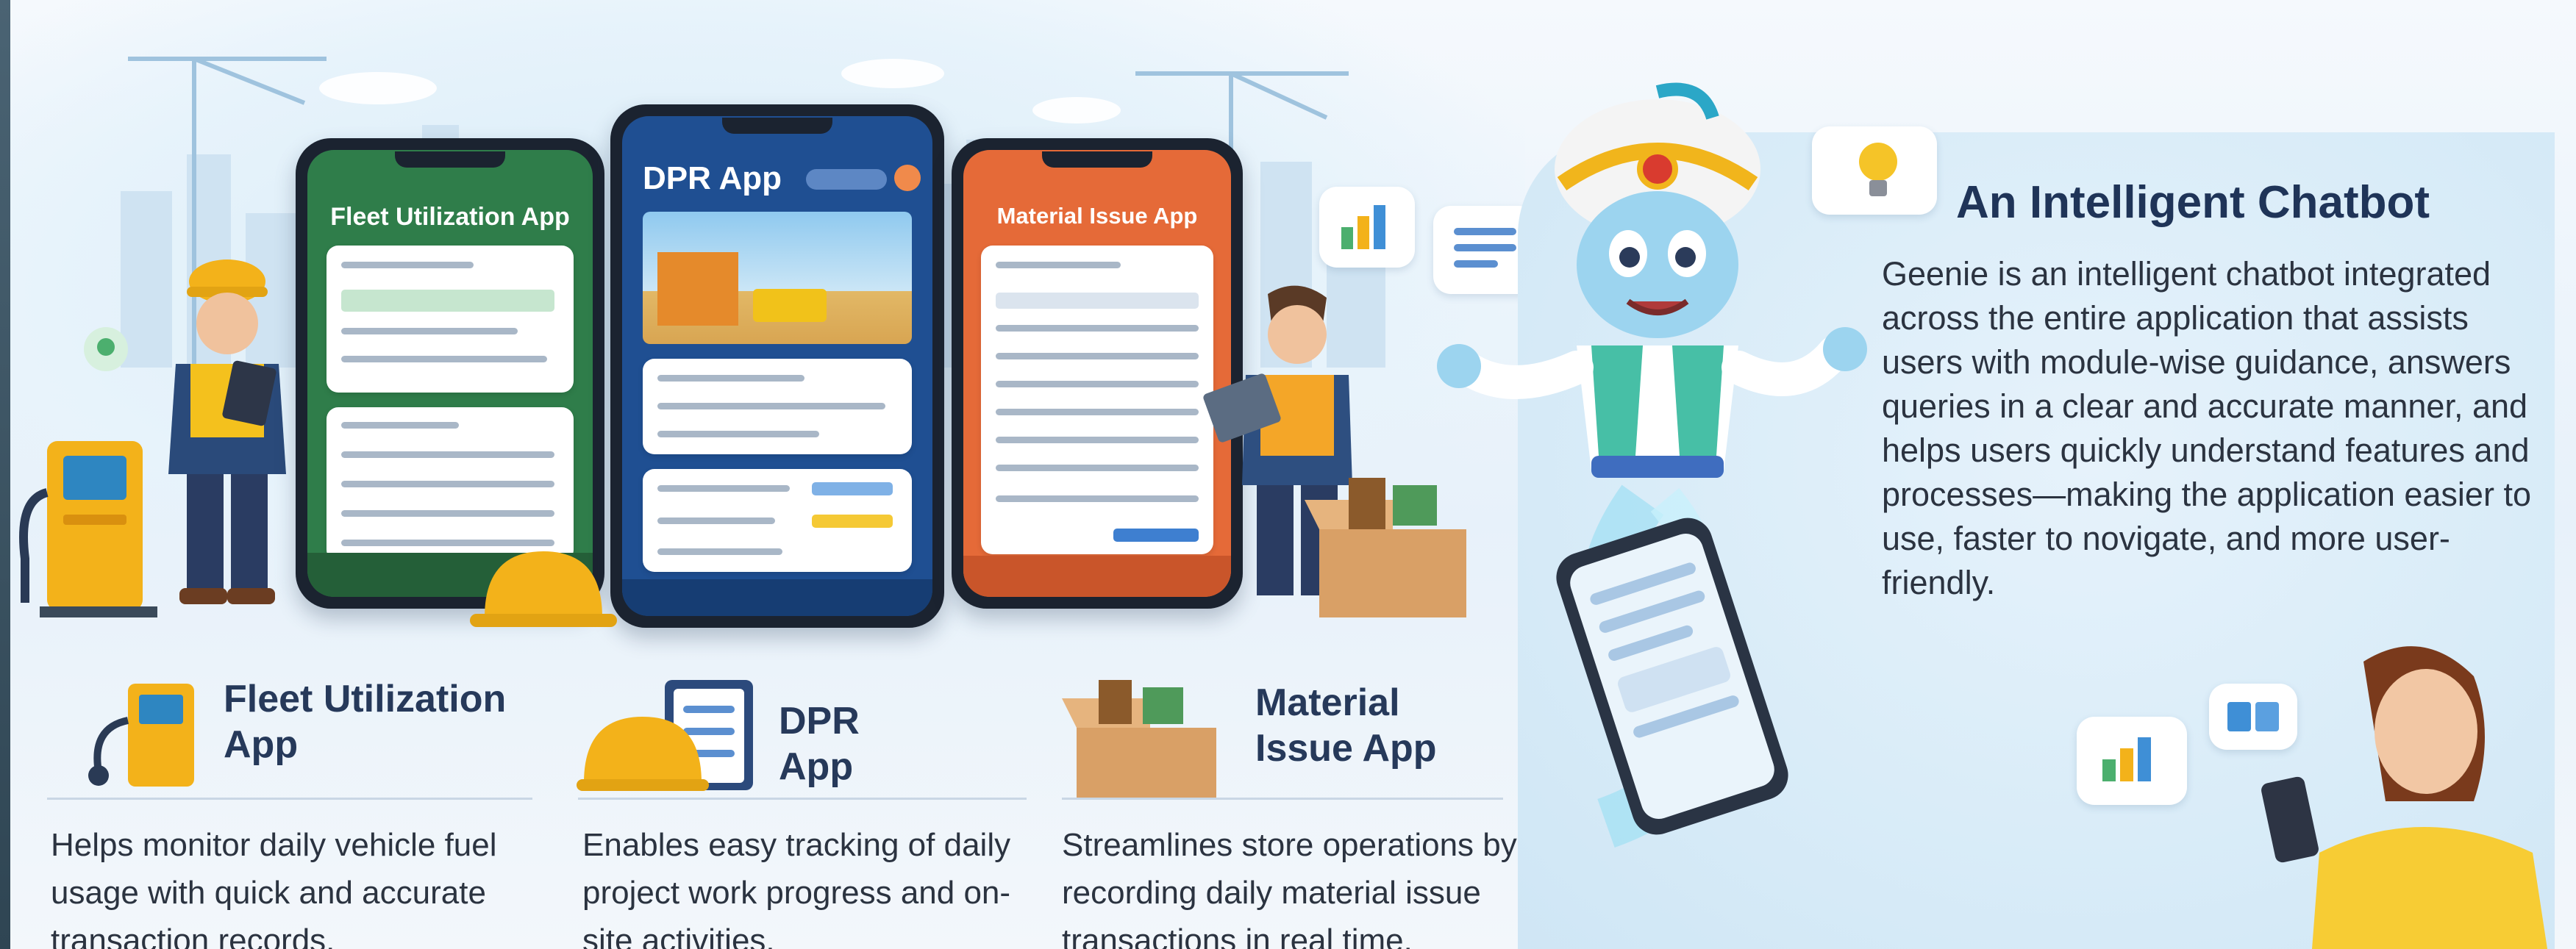 The height and width of the screenshot is (949, 2576). I want to click on lightbulb-bubble, so click(1874, 170).